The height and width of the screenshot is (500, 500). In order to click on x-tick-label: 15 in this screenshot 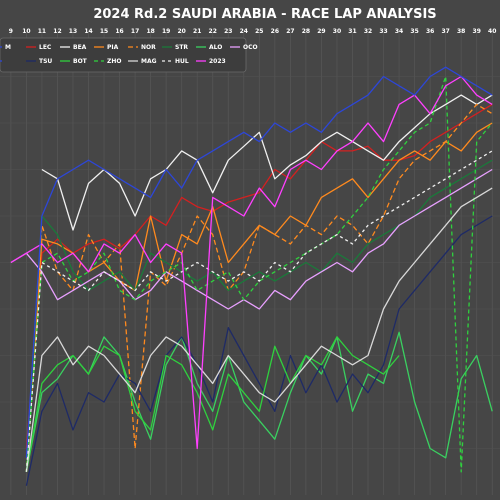, I will do `click(104, 31)`.